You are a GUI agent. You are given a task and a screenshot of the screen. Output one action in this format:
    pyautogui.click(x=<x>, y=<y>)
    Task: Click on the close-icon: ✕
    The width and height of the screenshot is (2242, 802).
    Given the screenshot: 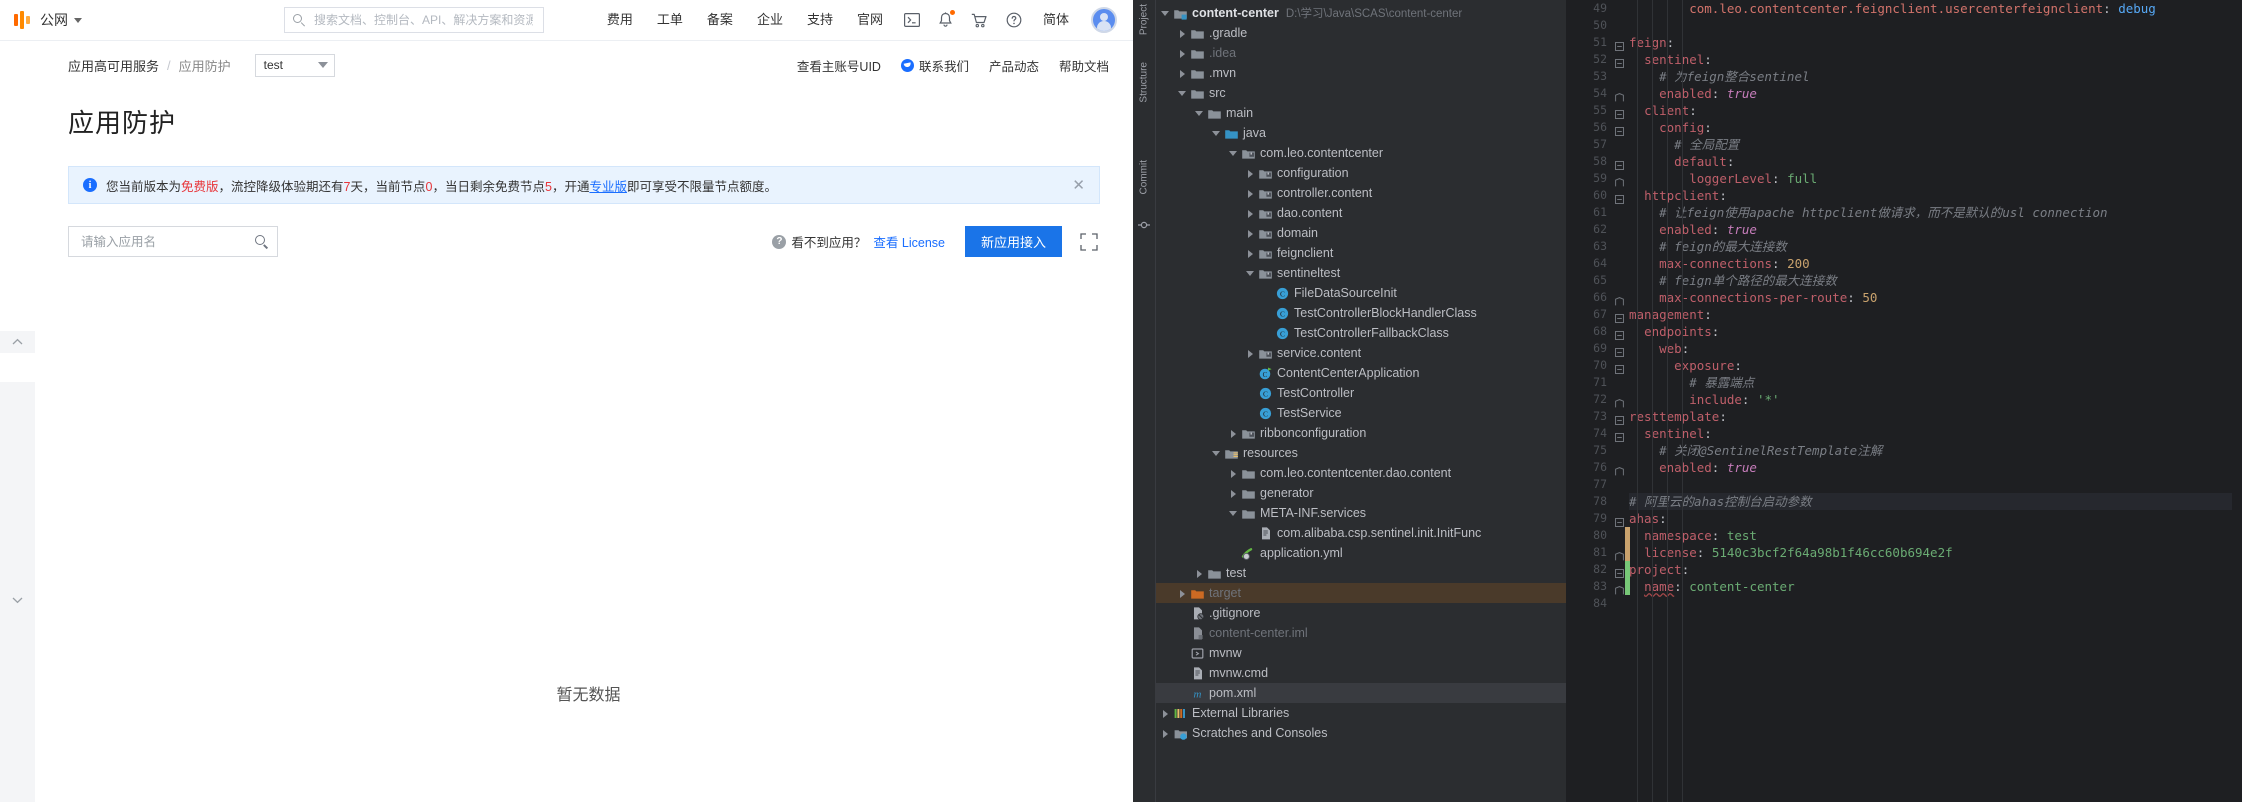 What is the action you would take?
    pyautogui.click(x=1078, y=185)
    